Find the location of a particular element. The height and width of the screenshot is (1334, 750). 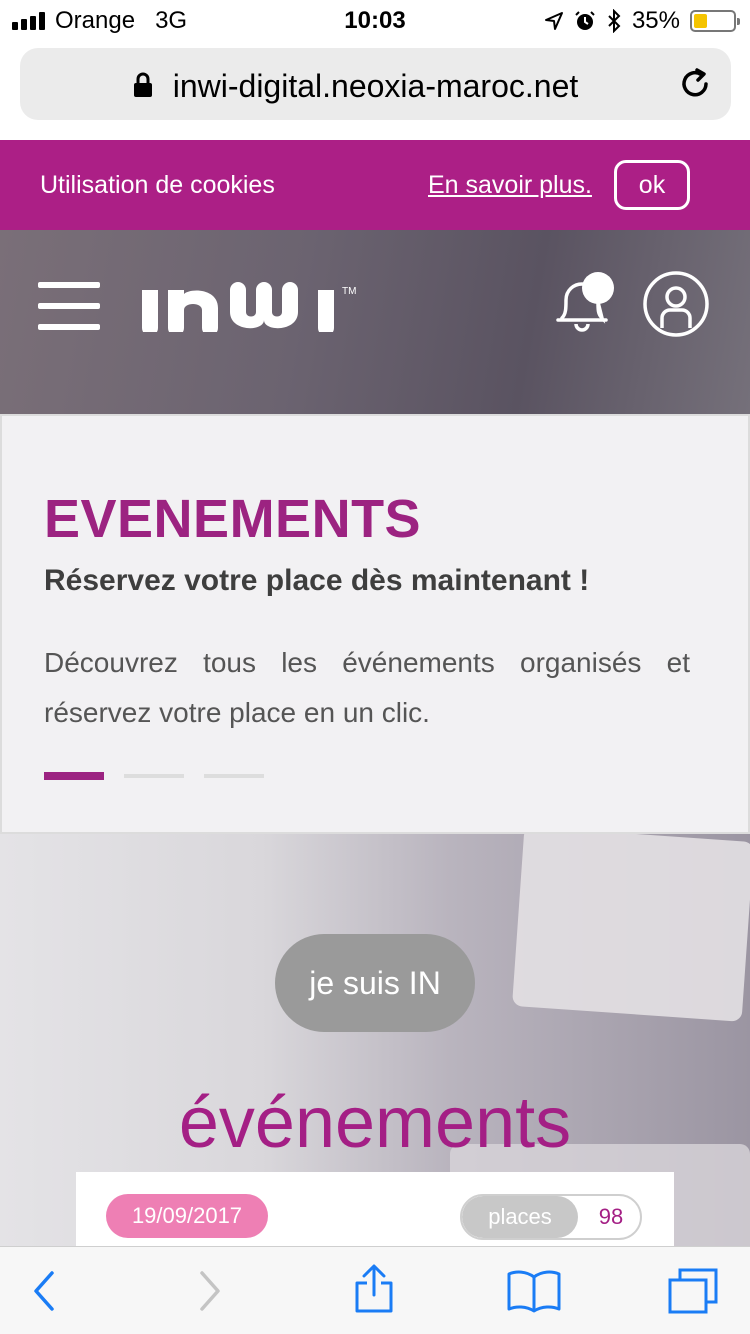

carousel-indicators is located at coordinates (154, 776).